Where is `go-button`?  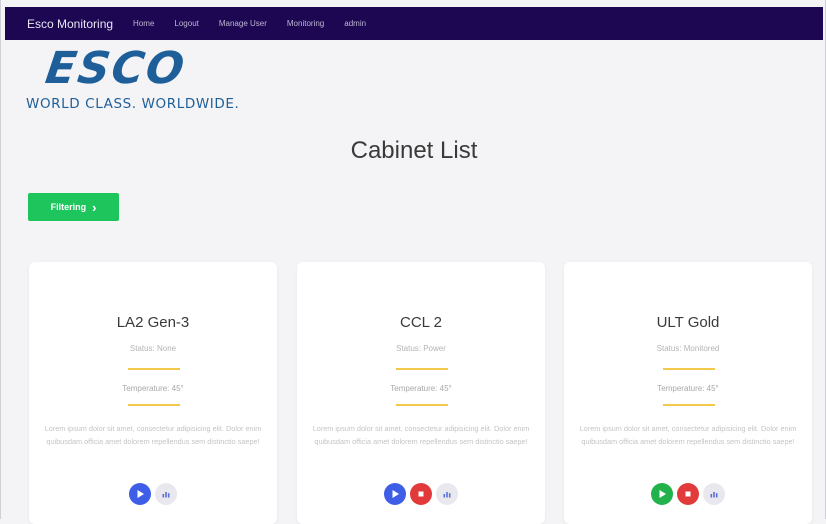 go-button is located at coordinates (662, 494).